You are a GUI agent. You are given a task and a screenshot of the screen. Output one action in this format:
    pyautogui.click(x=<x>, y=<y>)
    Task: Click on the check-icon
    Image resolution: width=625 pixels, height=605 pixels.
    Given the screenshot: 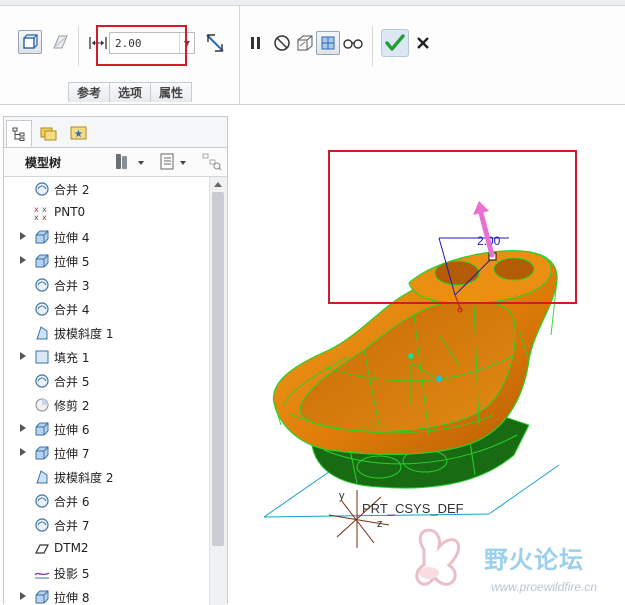 What is the action you would take?
    pyautogui.click(x=395, y=42)
    